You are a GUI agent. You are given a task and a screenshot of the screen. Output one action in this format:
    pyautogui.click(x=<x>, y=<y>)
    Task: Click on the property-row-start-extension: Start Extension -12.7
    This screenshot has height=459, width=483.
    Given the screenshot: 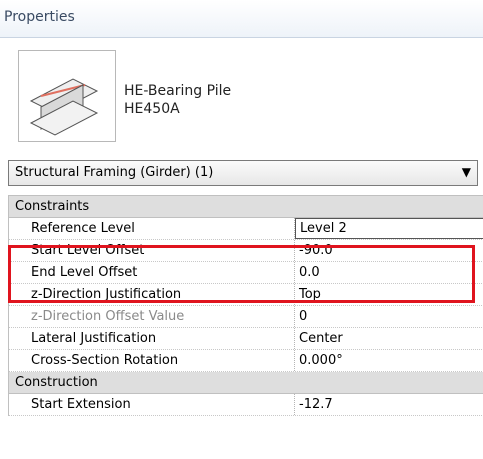 What is the action you would take?
    pyautogui.click(x=246, y=405)
    